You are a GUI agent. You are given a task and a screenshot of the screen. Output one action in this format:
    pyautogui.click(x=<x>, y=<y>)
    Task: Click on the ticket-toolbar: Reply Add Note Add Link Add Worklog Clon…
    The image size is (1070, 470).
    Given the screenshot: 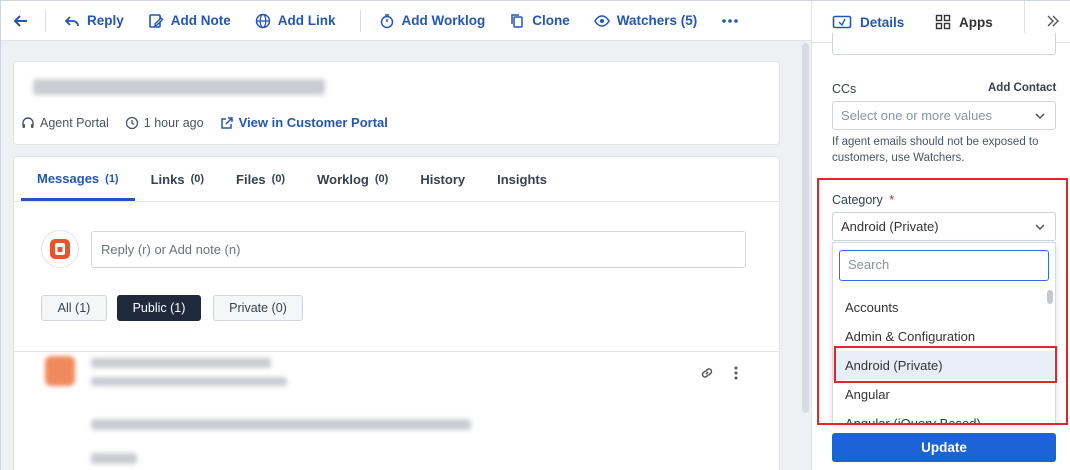 What is the action you would take?
    pyautogui.click(x=406, y=21)
    